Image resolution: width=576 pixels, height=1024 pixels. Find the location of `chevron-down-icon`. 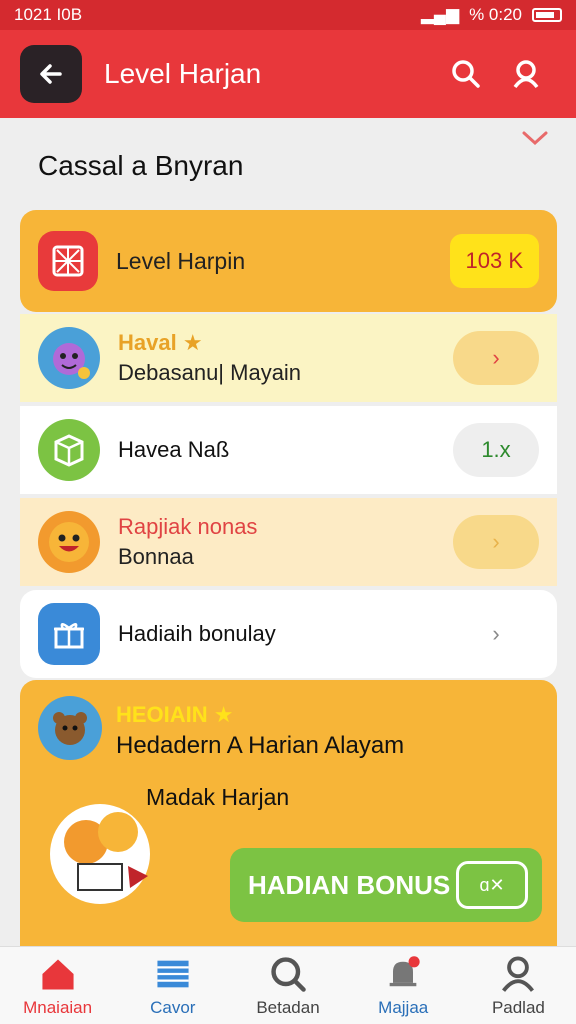

chevron-down-icon is located at coordinates (535, 138).